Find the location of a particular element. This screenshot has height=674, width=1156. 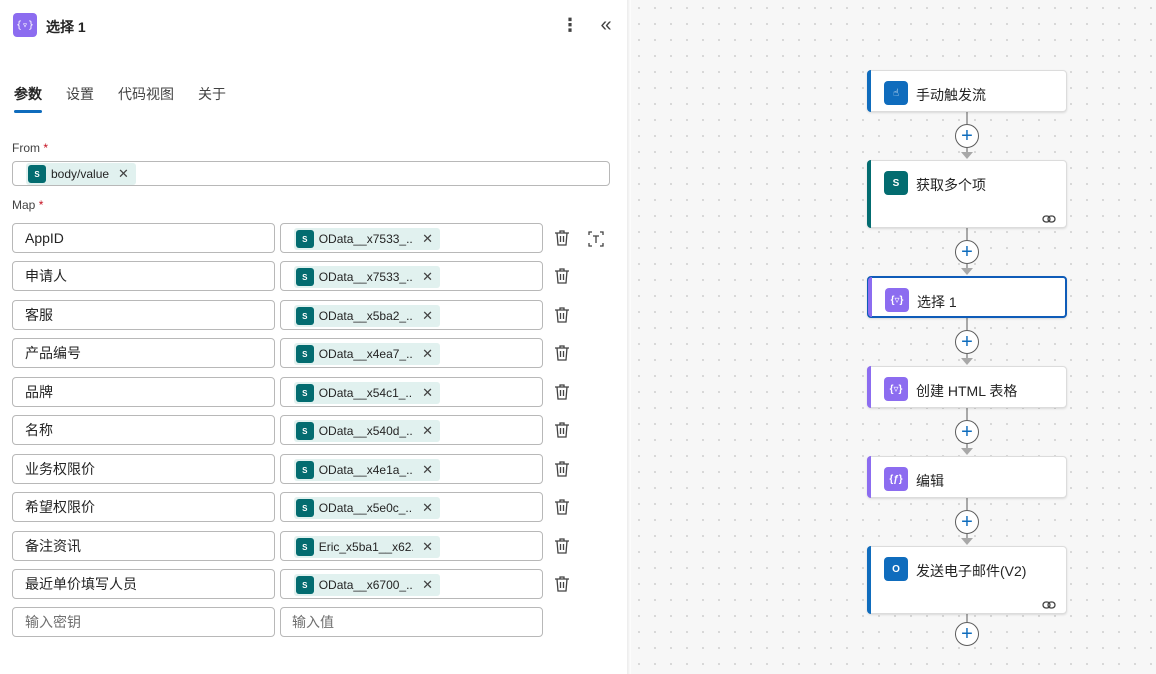

tab-parameters: 参数 is located at coordinates (28, 98).